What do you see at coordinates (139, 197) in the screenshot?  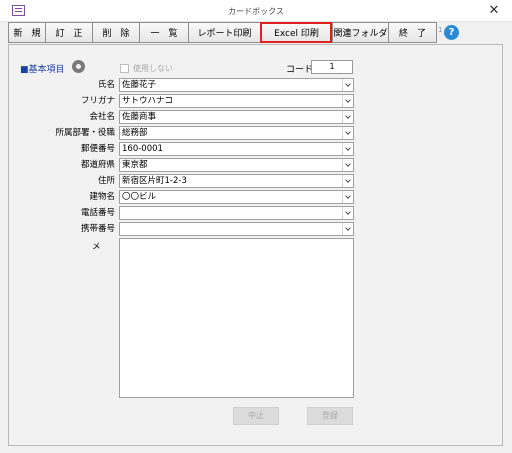 I see `building-value: 〇〇ビル` at bounding box center [139, 197].